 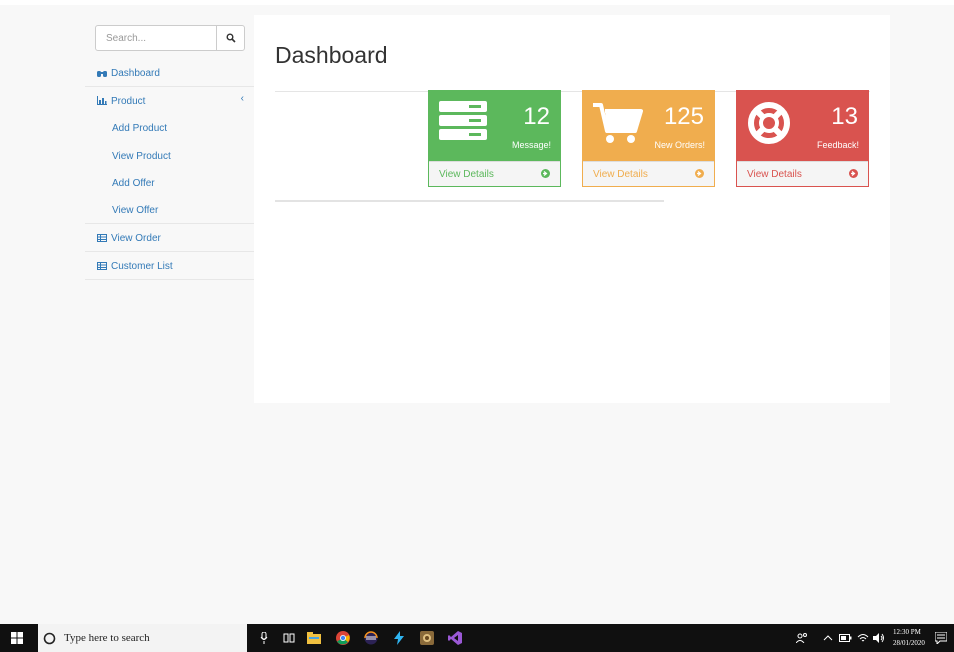 I want to click on panel-label: Message!, so click(x=531, y=145).